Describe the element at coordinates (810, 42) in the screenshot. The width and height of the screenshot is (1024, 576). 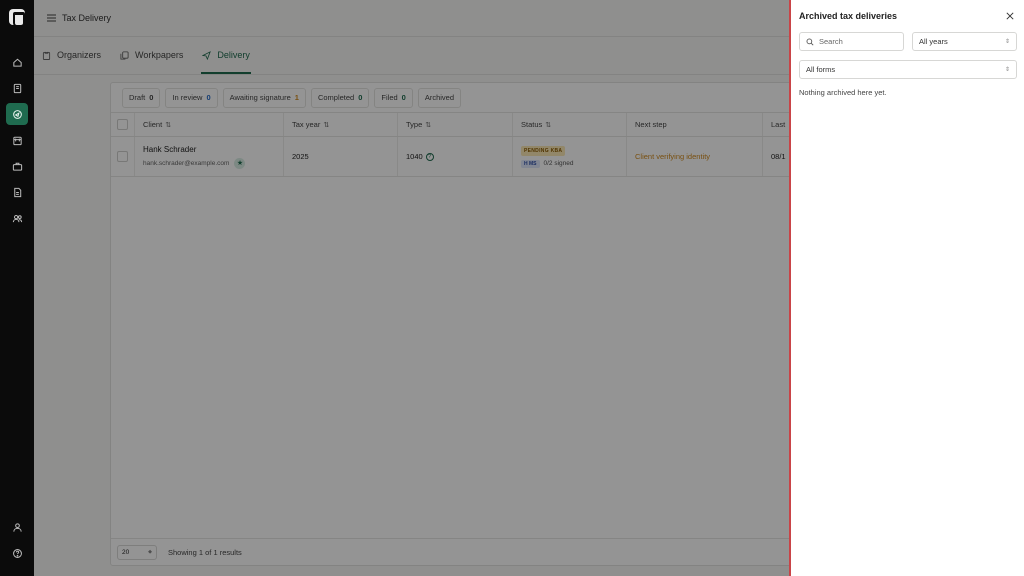
I see `search-icon` at that location.